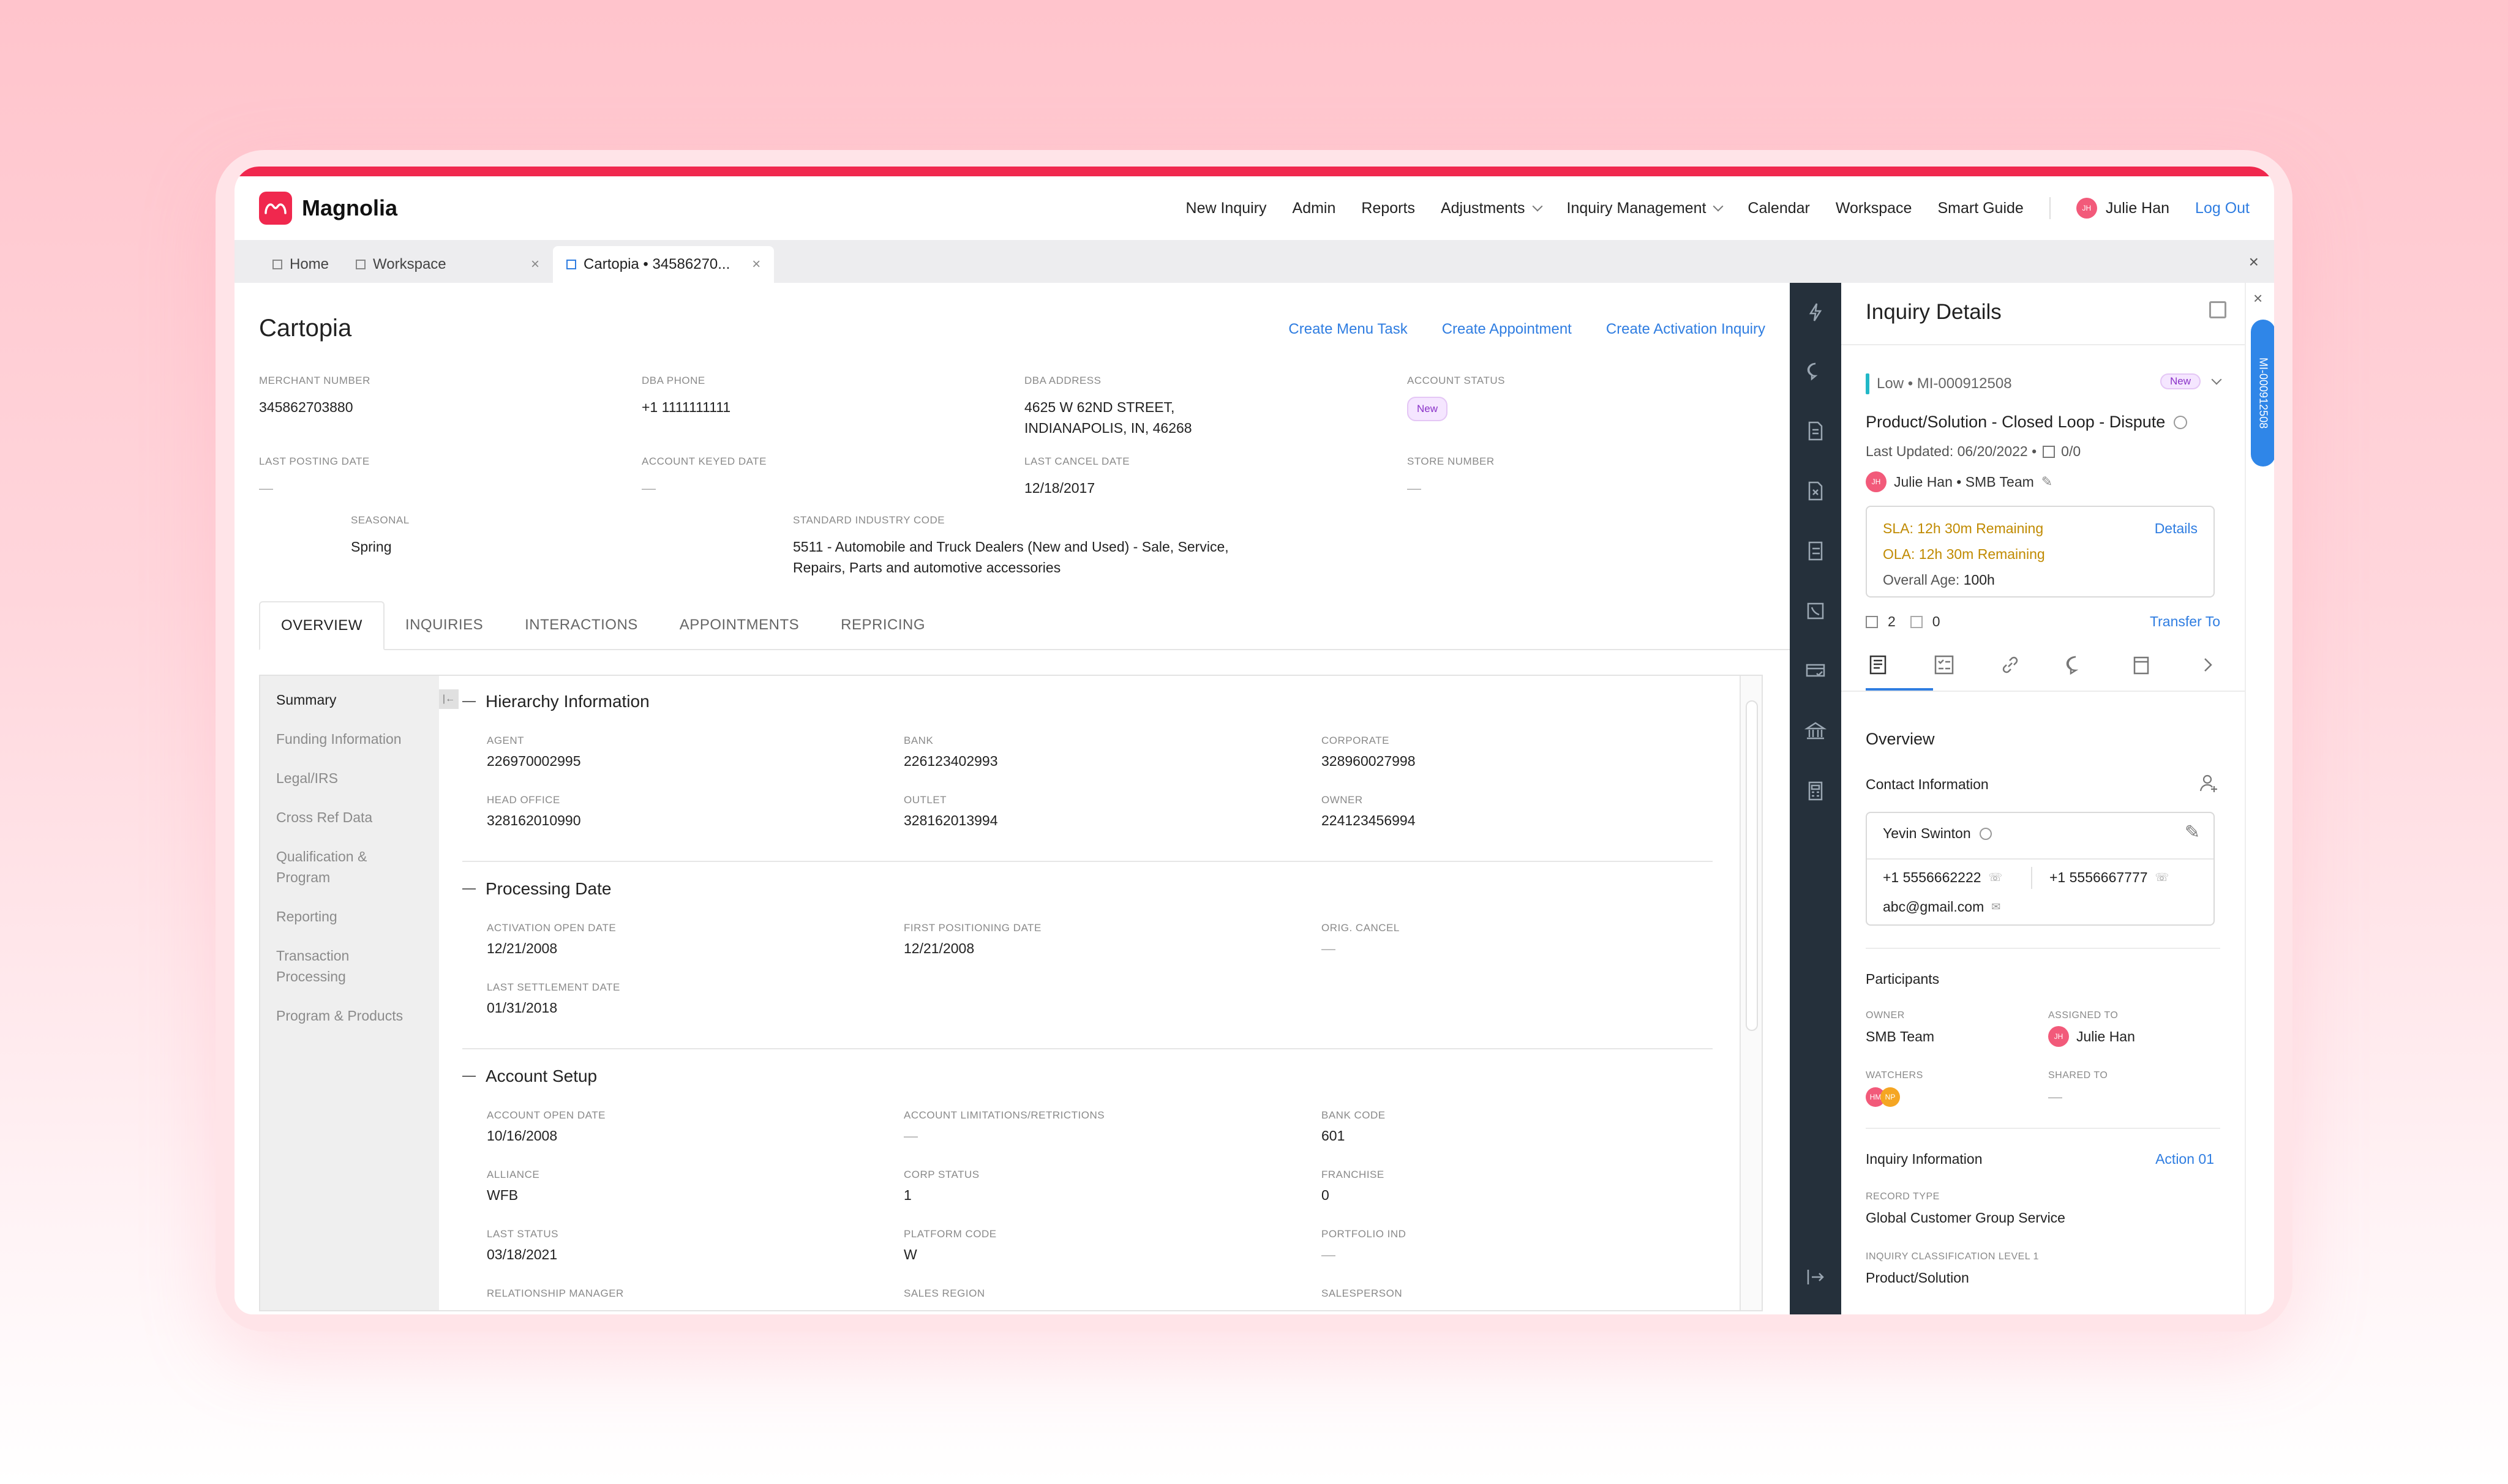  Describe the element at coordinates (555, 1294) in the screenshot. I see `relationship-manager-field: RELATIONSHIP MANAGER` at that location.